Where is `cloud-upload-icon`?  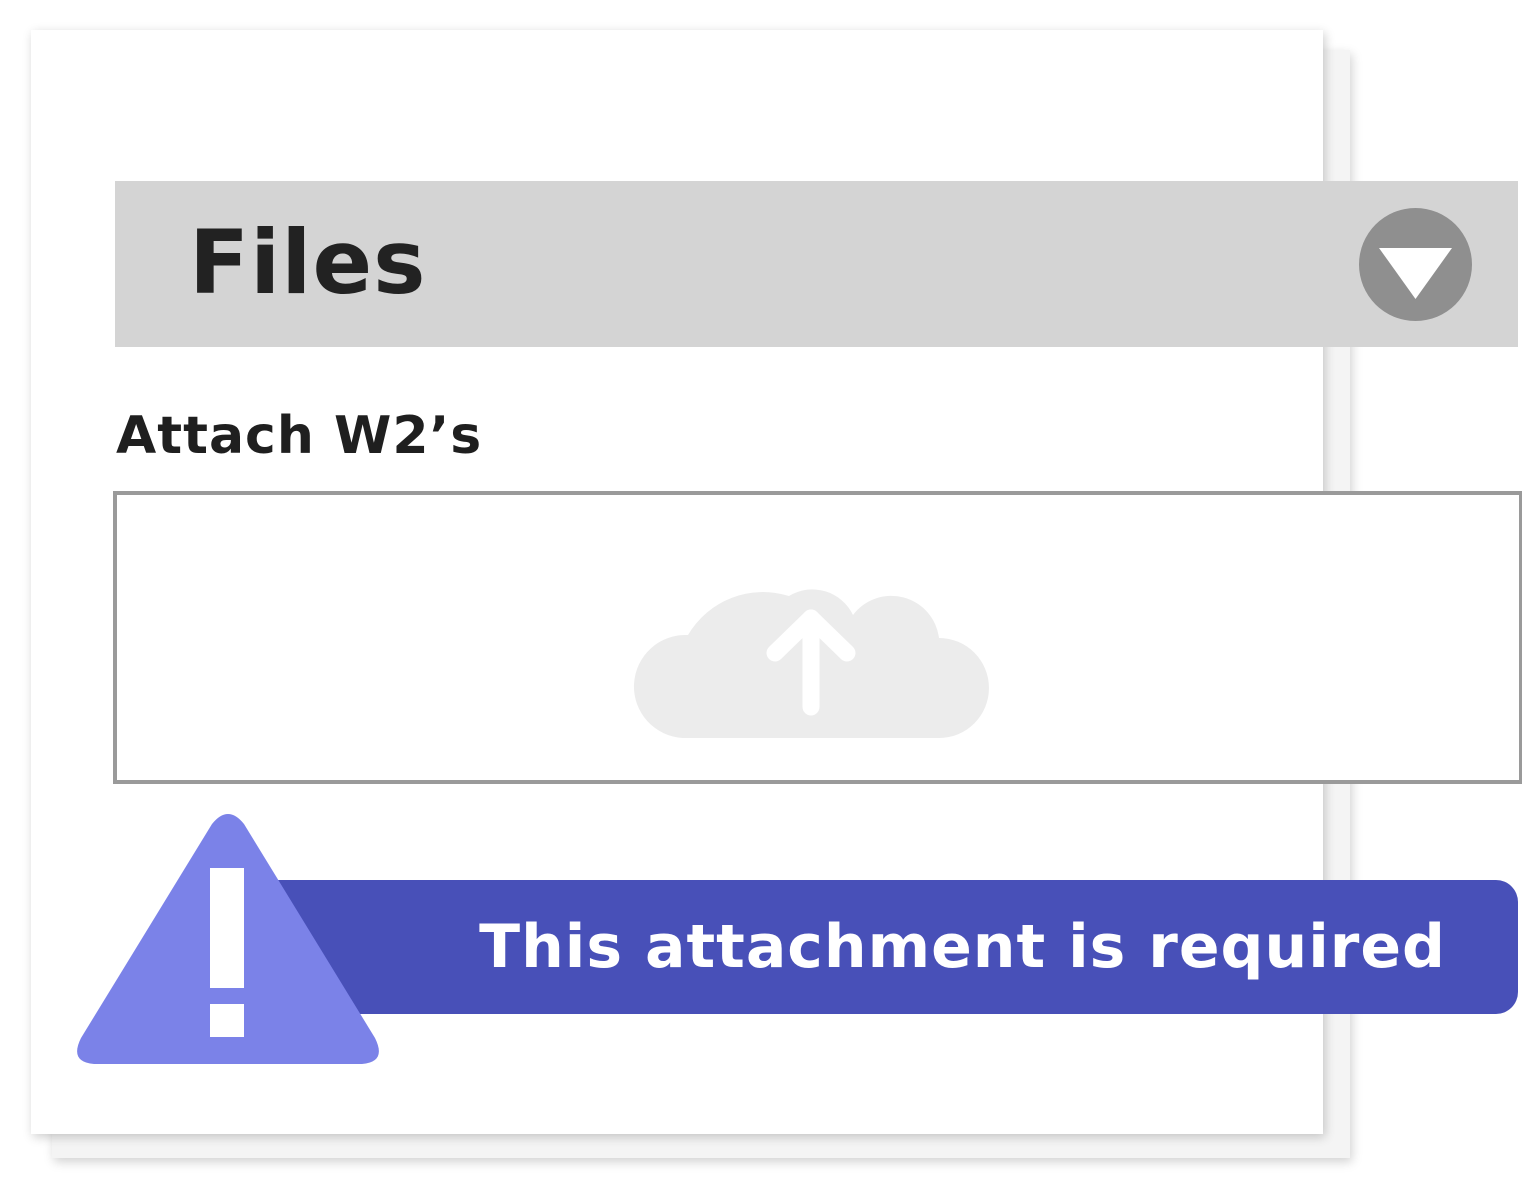
cloud-upload-icon is located at coordinates (811, 663).